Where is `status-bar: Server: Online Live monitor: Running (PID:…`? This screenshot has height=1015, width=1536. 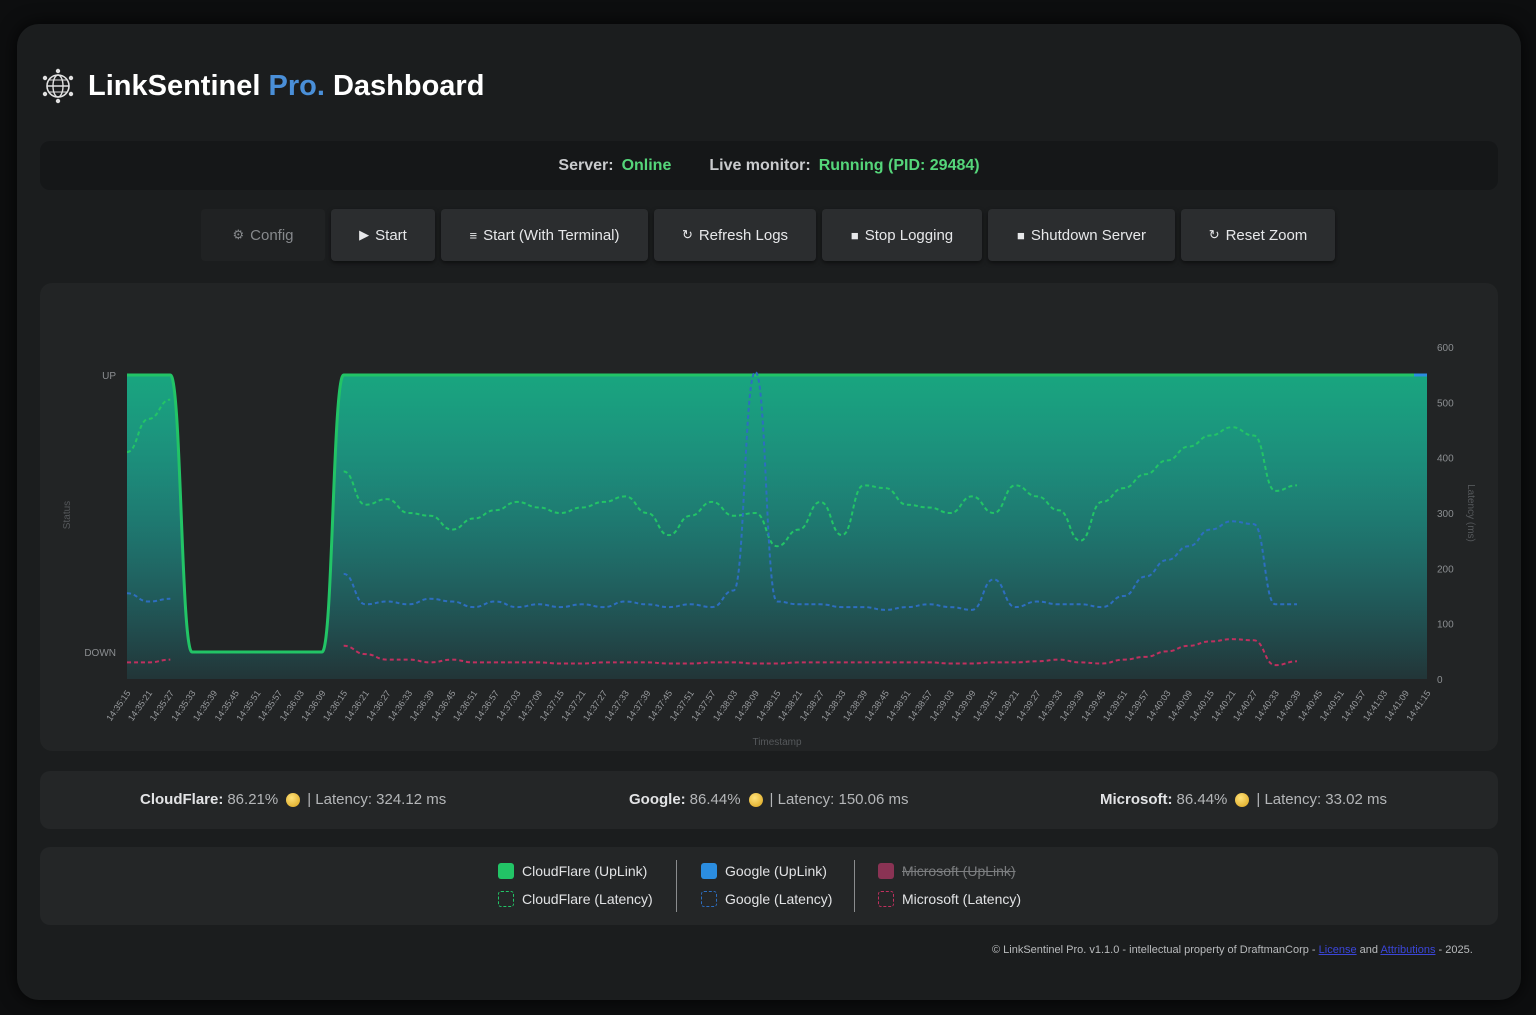
status-bar: Server: Online Live monitor: Running (PID:… is located at coordinates (769, 165).